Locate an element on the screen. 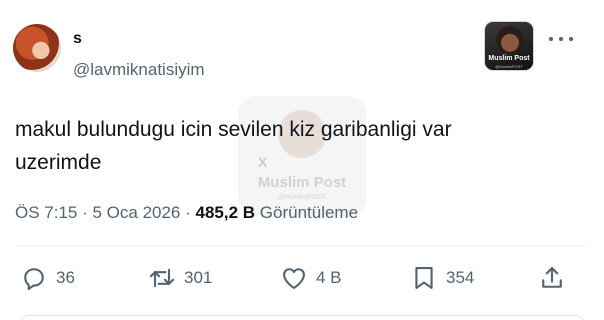 The width and height of the screenshot is (604, 320). like-count: 4 B is located at coordinates (329, 277).